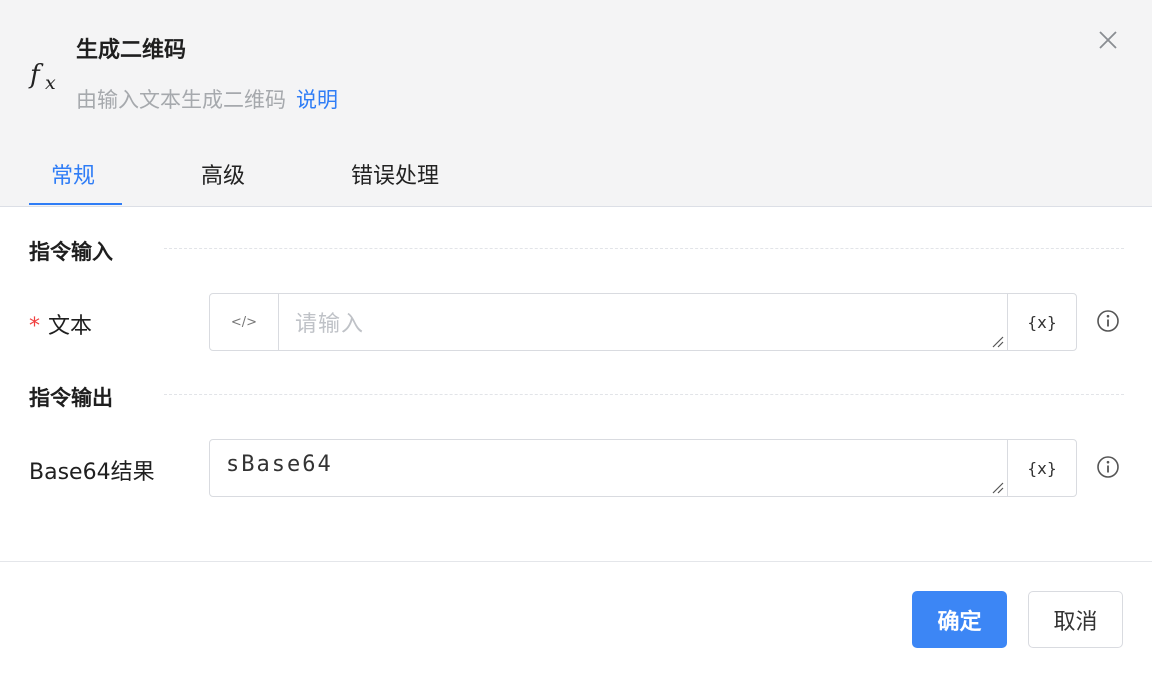  I want to click on tab-bar: 常规 高级 错误处理, so click(576, 178).